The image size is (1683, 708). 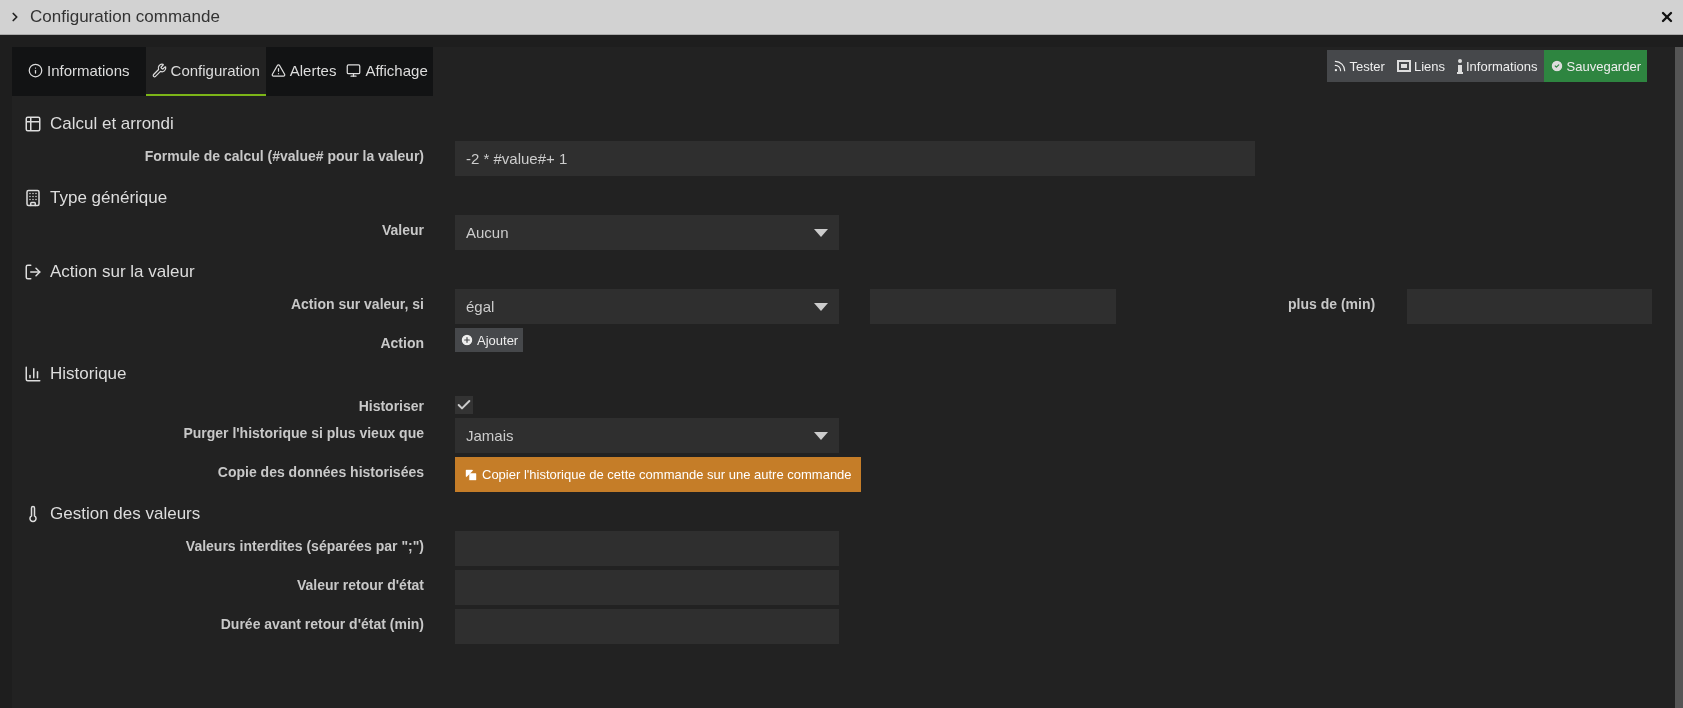 I want to click on toolbar-button: Sauvegarder, so click(x=1595, y=66).